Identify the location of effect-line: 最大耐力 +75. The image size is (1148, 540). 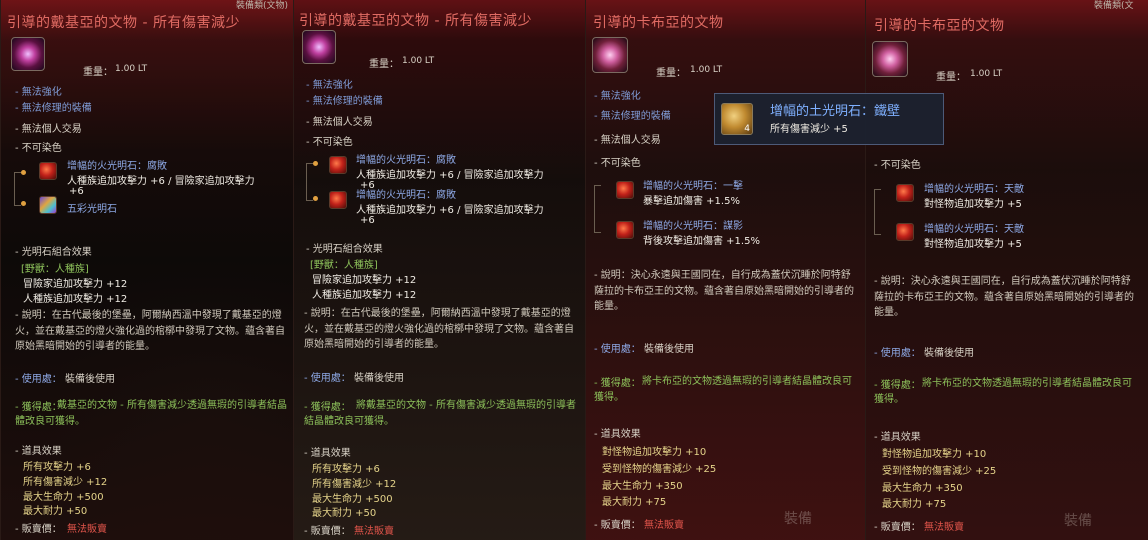
(634, 502).